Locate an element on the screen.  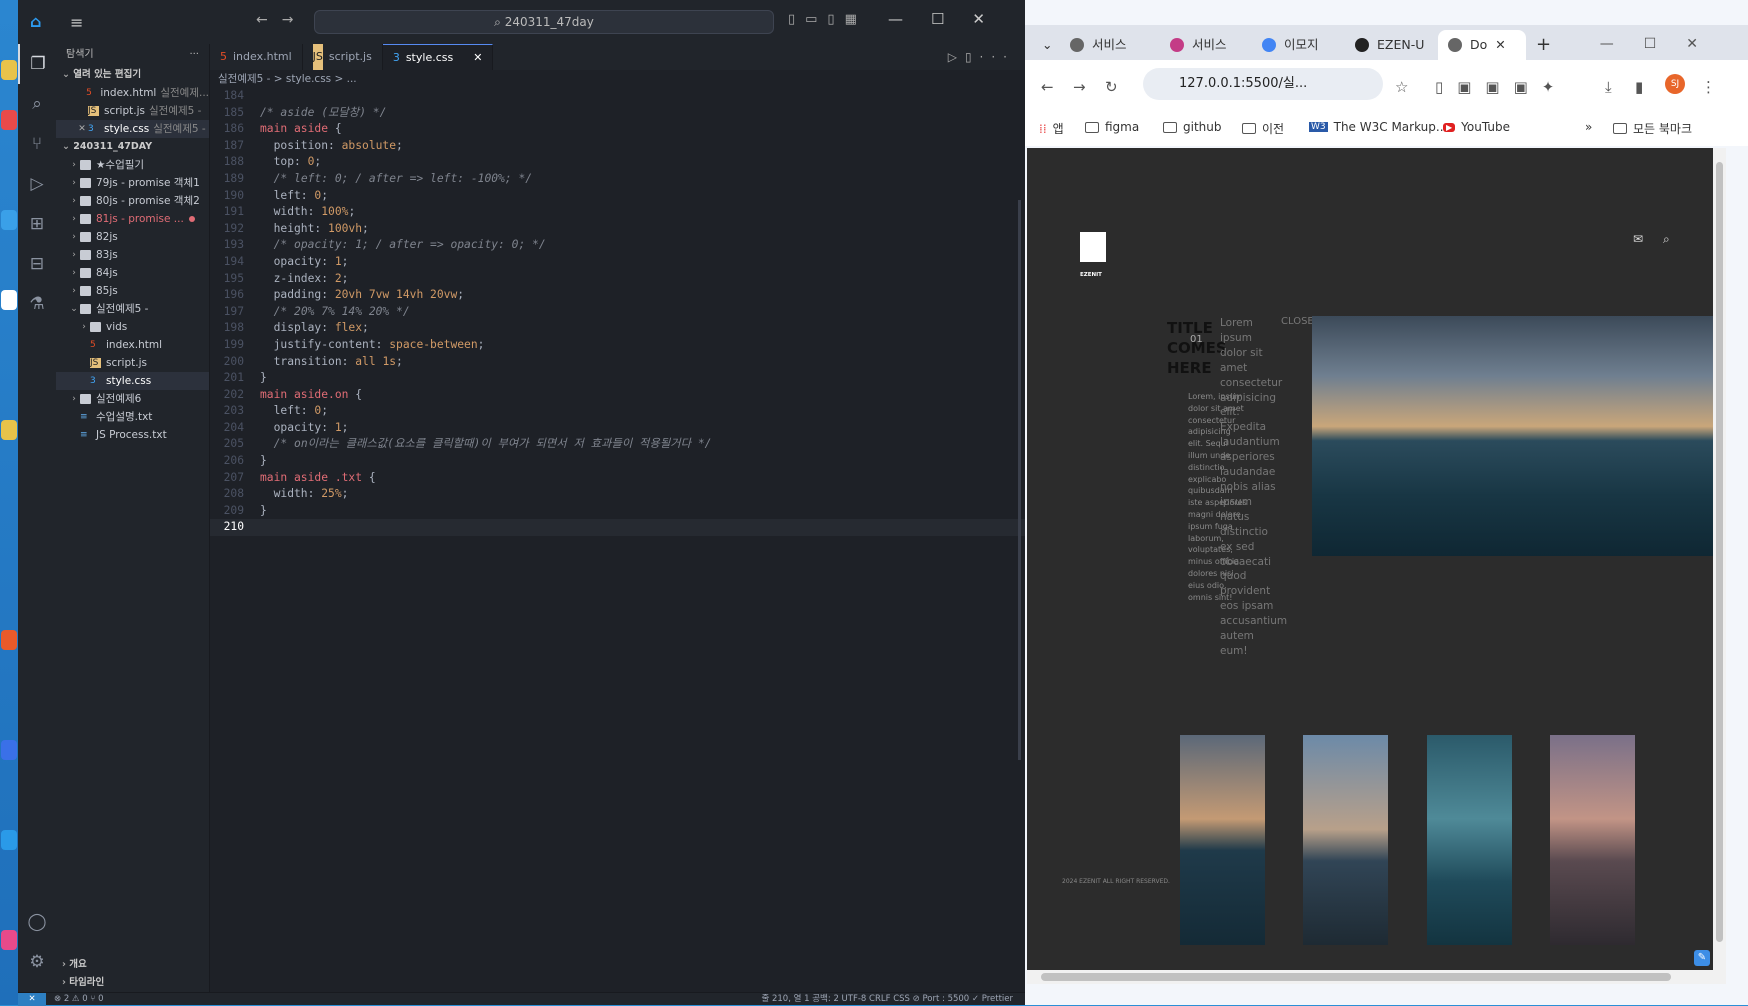
bookmark-item: ⁞⁞ 앱 is located at coordinates (1051, 128).